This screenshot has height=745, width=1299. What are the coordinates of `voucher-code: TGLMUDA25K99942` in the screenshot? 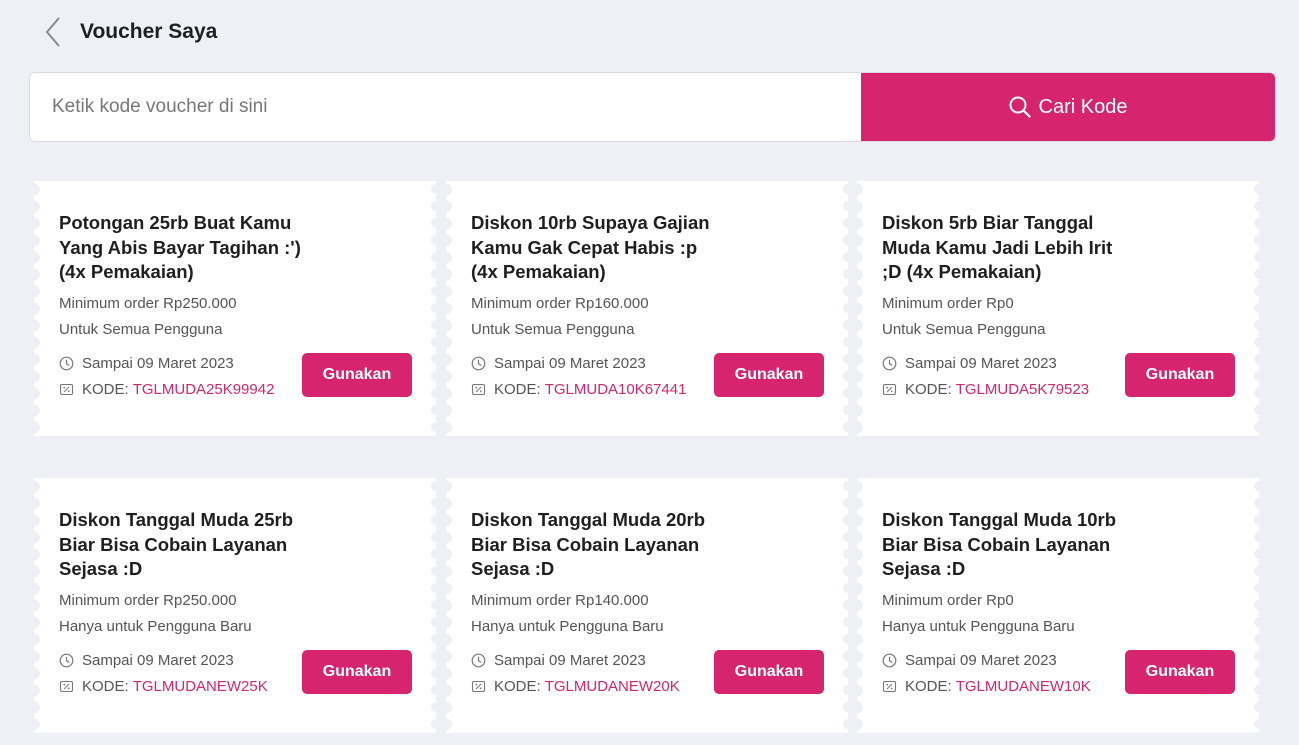 It's located at (203, 389).